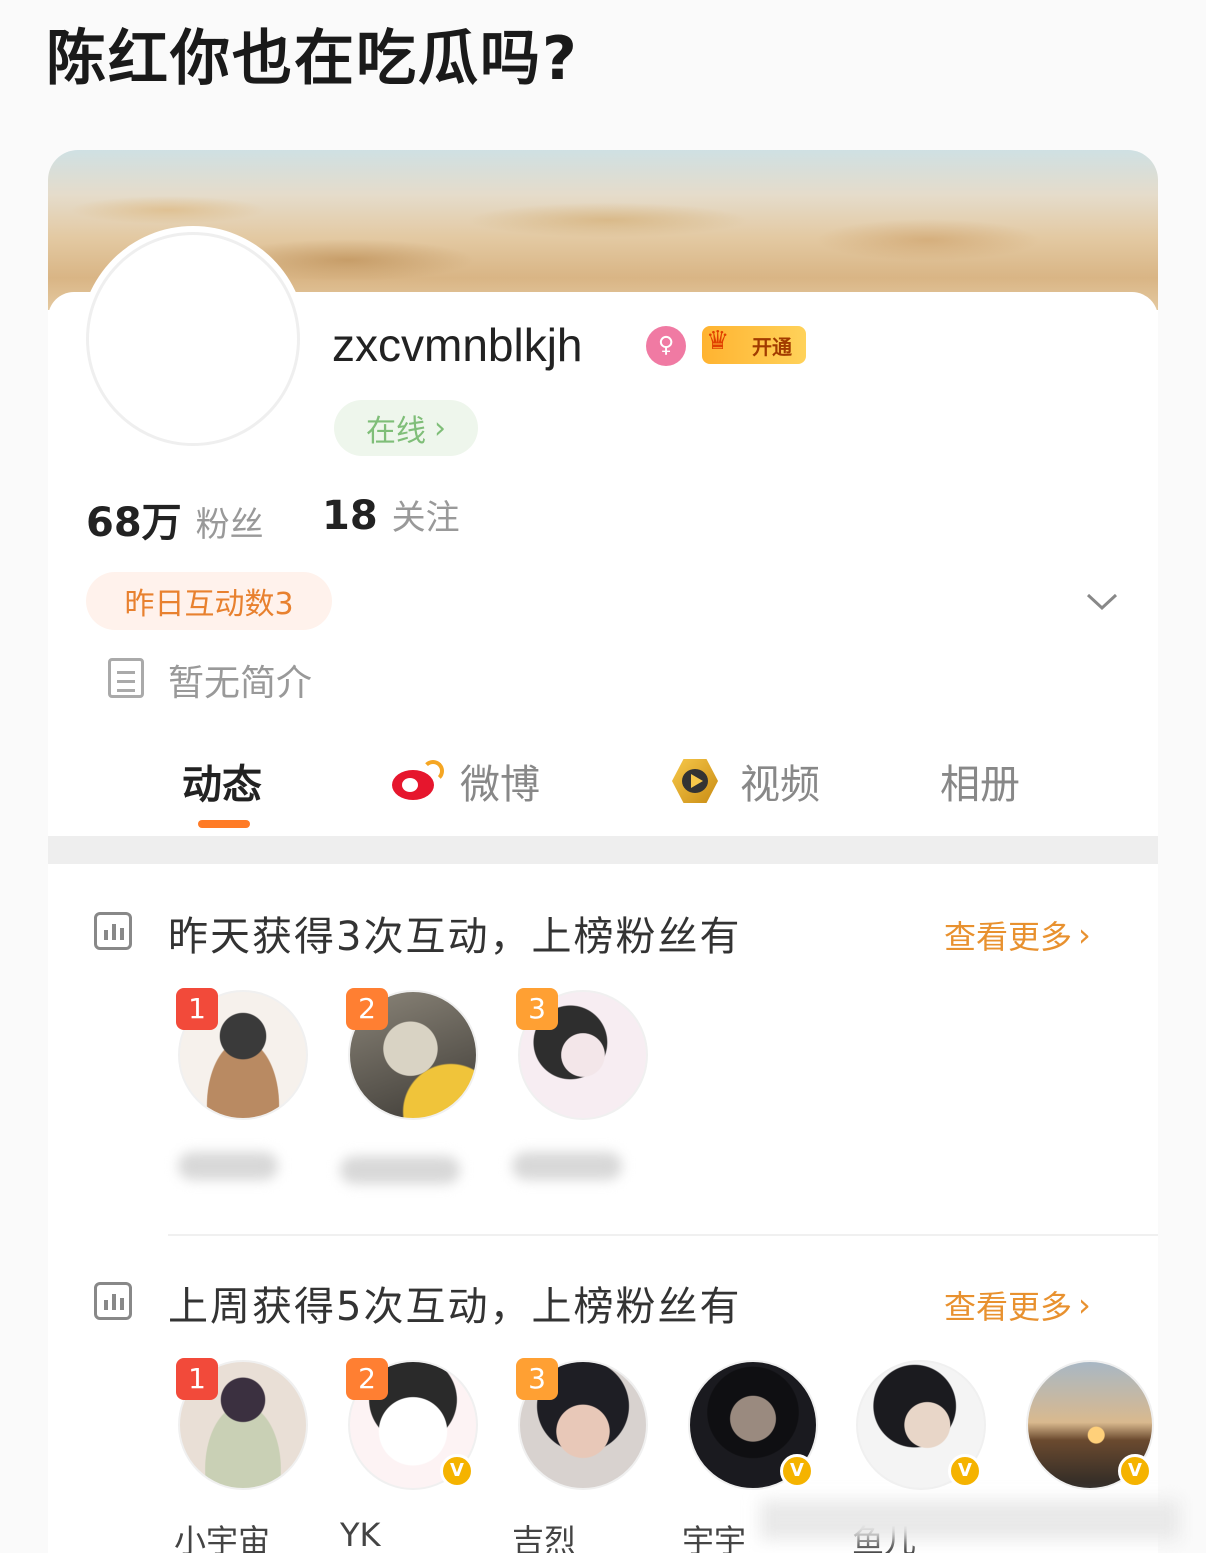 This screenshot has width=1206, height=1553. What do you see at coordinates (209, 601) in the screenshot?
I see `interaction-count-badge: 昨日互动数3` at bounding box center [209, 601].